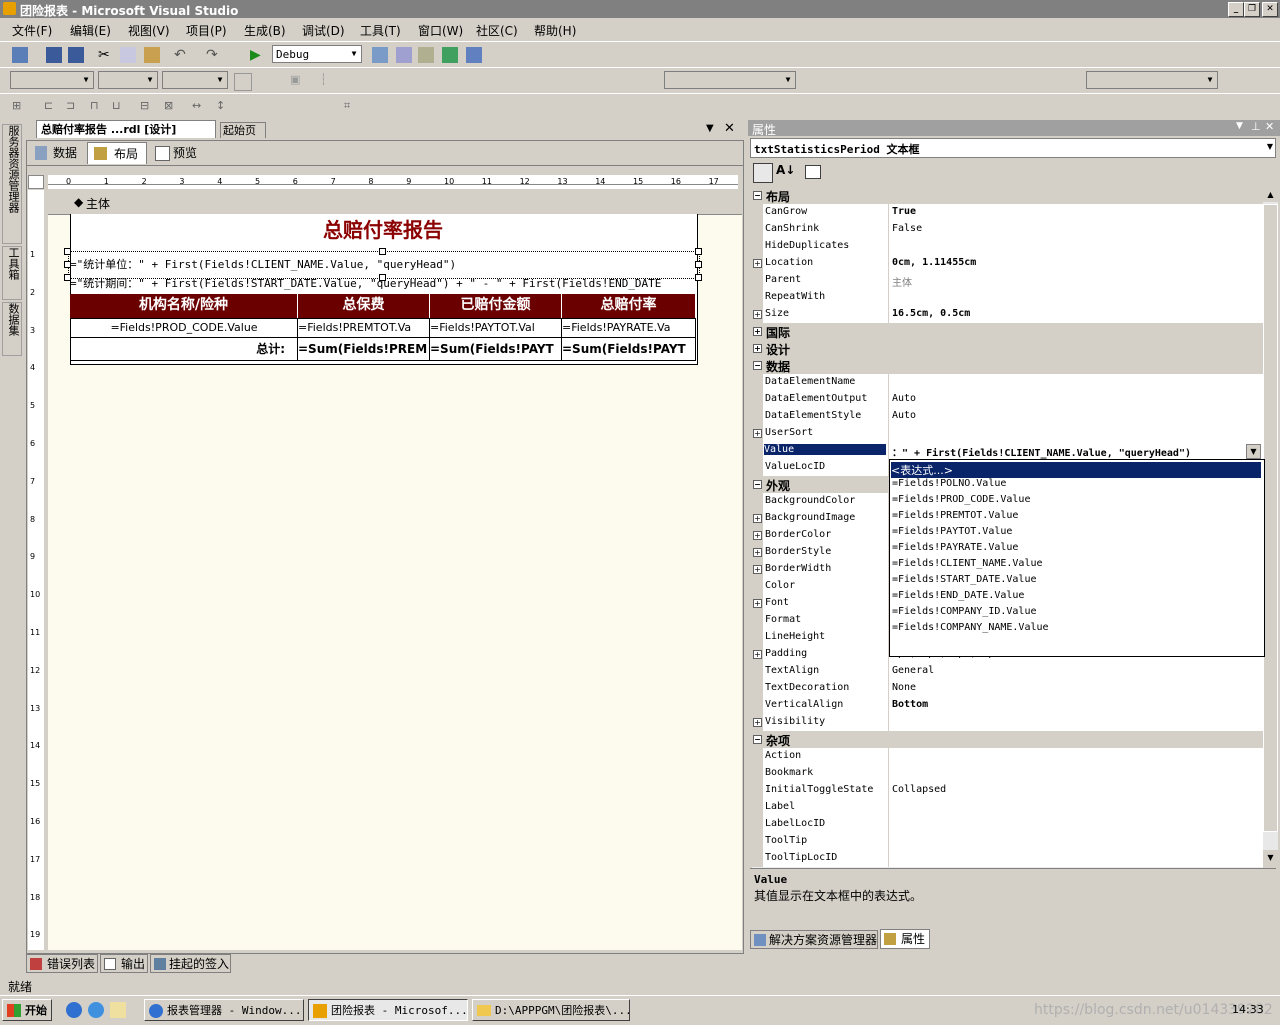 The image size is (1280, 1025). What do you see at coordinates (183, 306) in the screenshot?
I see `table-header-org: 机构名称/险种` at bounding box center [183, 306].